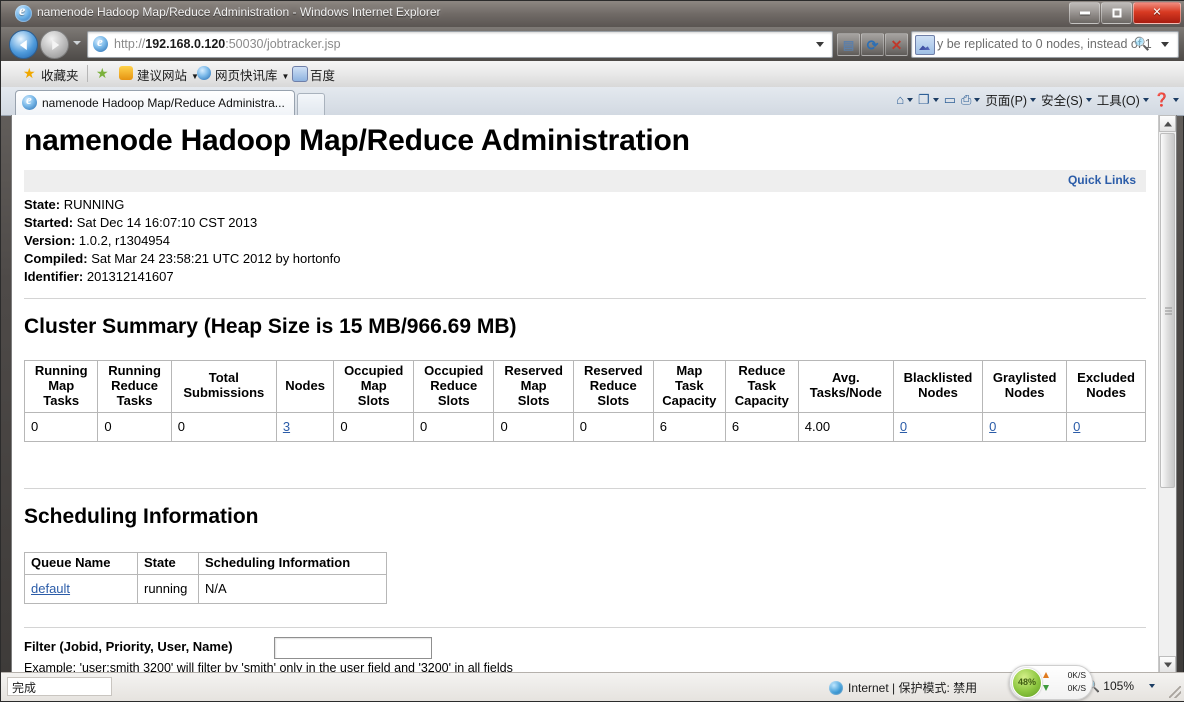  I want to click on quick-links-bar: Quick Links, so click(585, 181).